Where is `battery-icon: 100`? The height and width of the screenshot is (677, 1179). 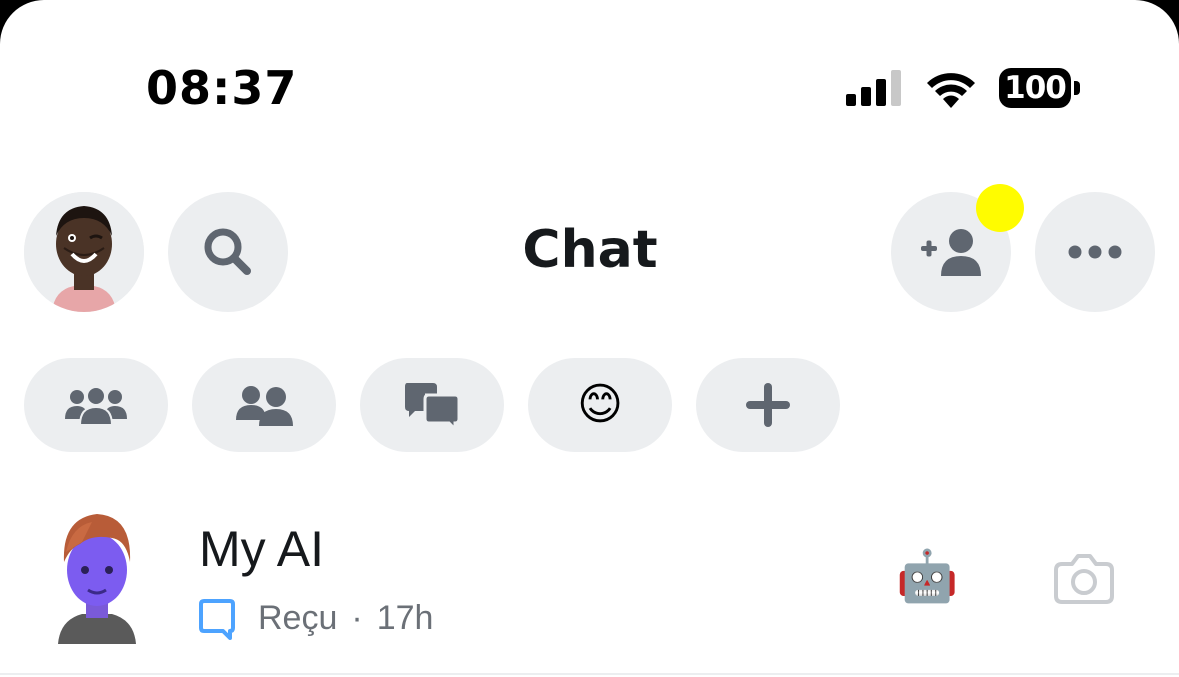 battery-icon: 100 is located at coordinates (1035, 88).